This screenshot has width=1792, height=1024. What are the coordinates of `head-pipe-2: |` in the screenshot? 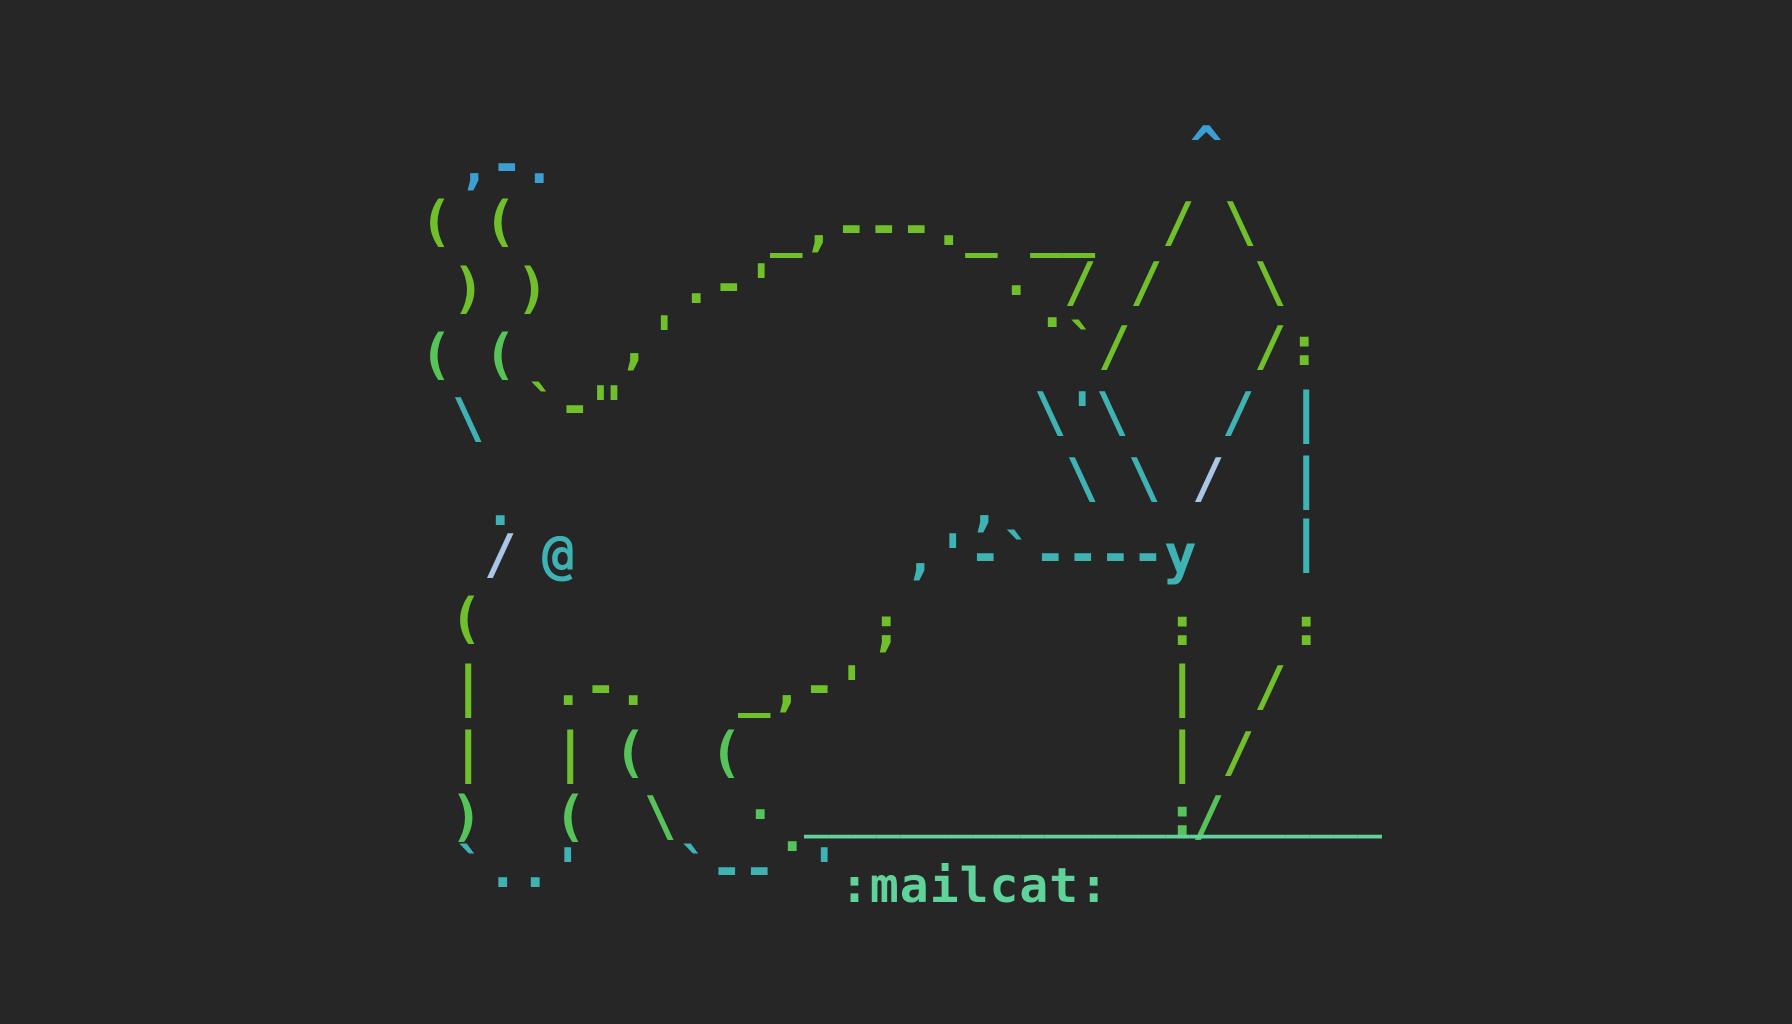 It's located at (1306, 478).